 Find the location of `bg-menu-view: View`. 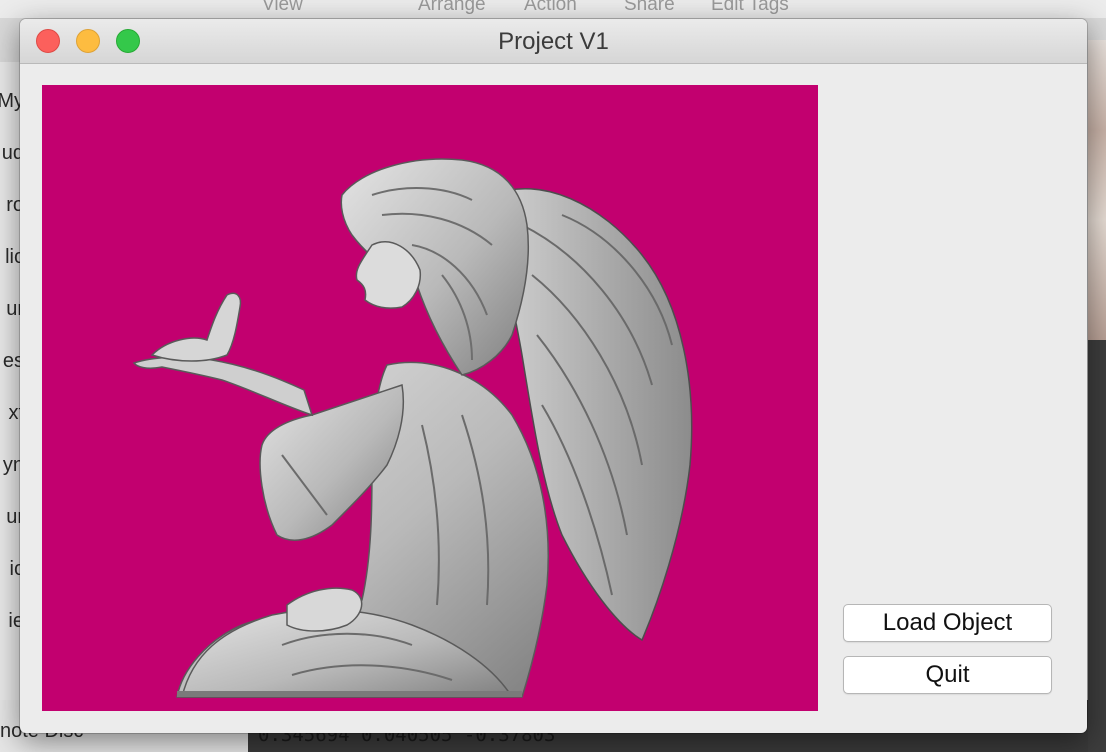

bg-menu-view: View is located at coordinates (282, 7).